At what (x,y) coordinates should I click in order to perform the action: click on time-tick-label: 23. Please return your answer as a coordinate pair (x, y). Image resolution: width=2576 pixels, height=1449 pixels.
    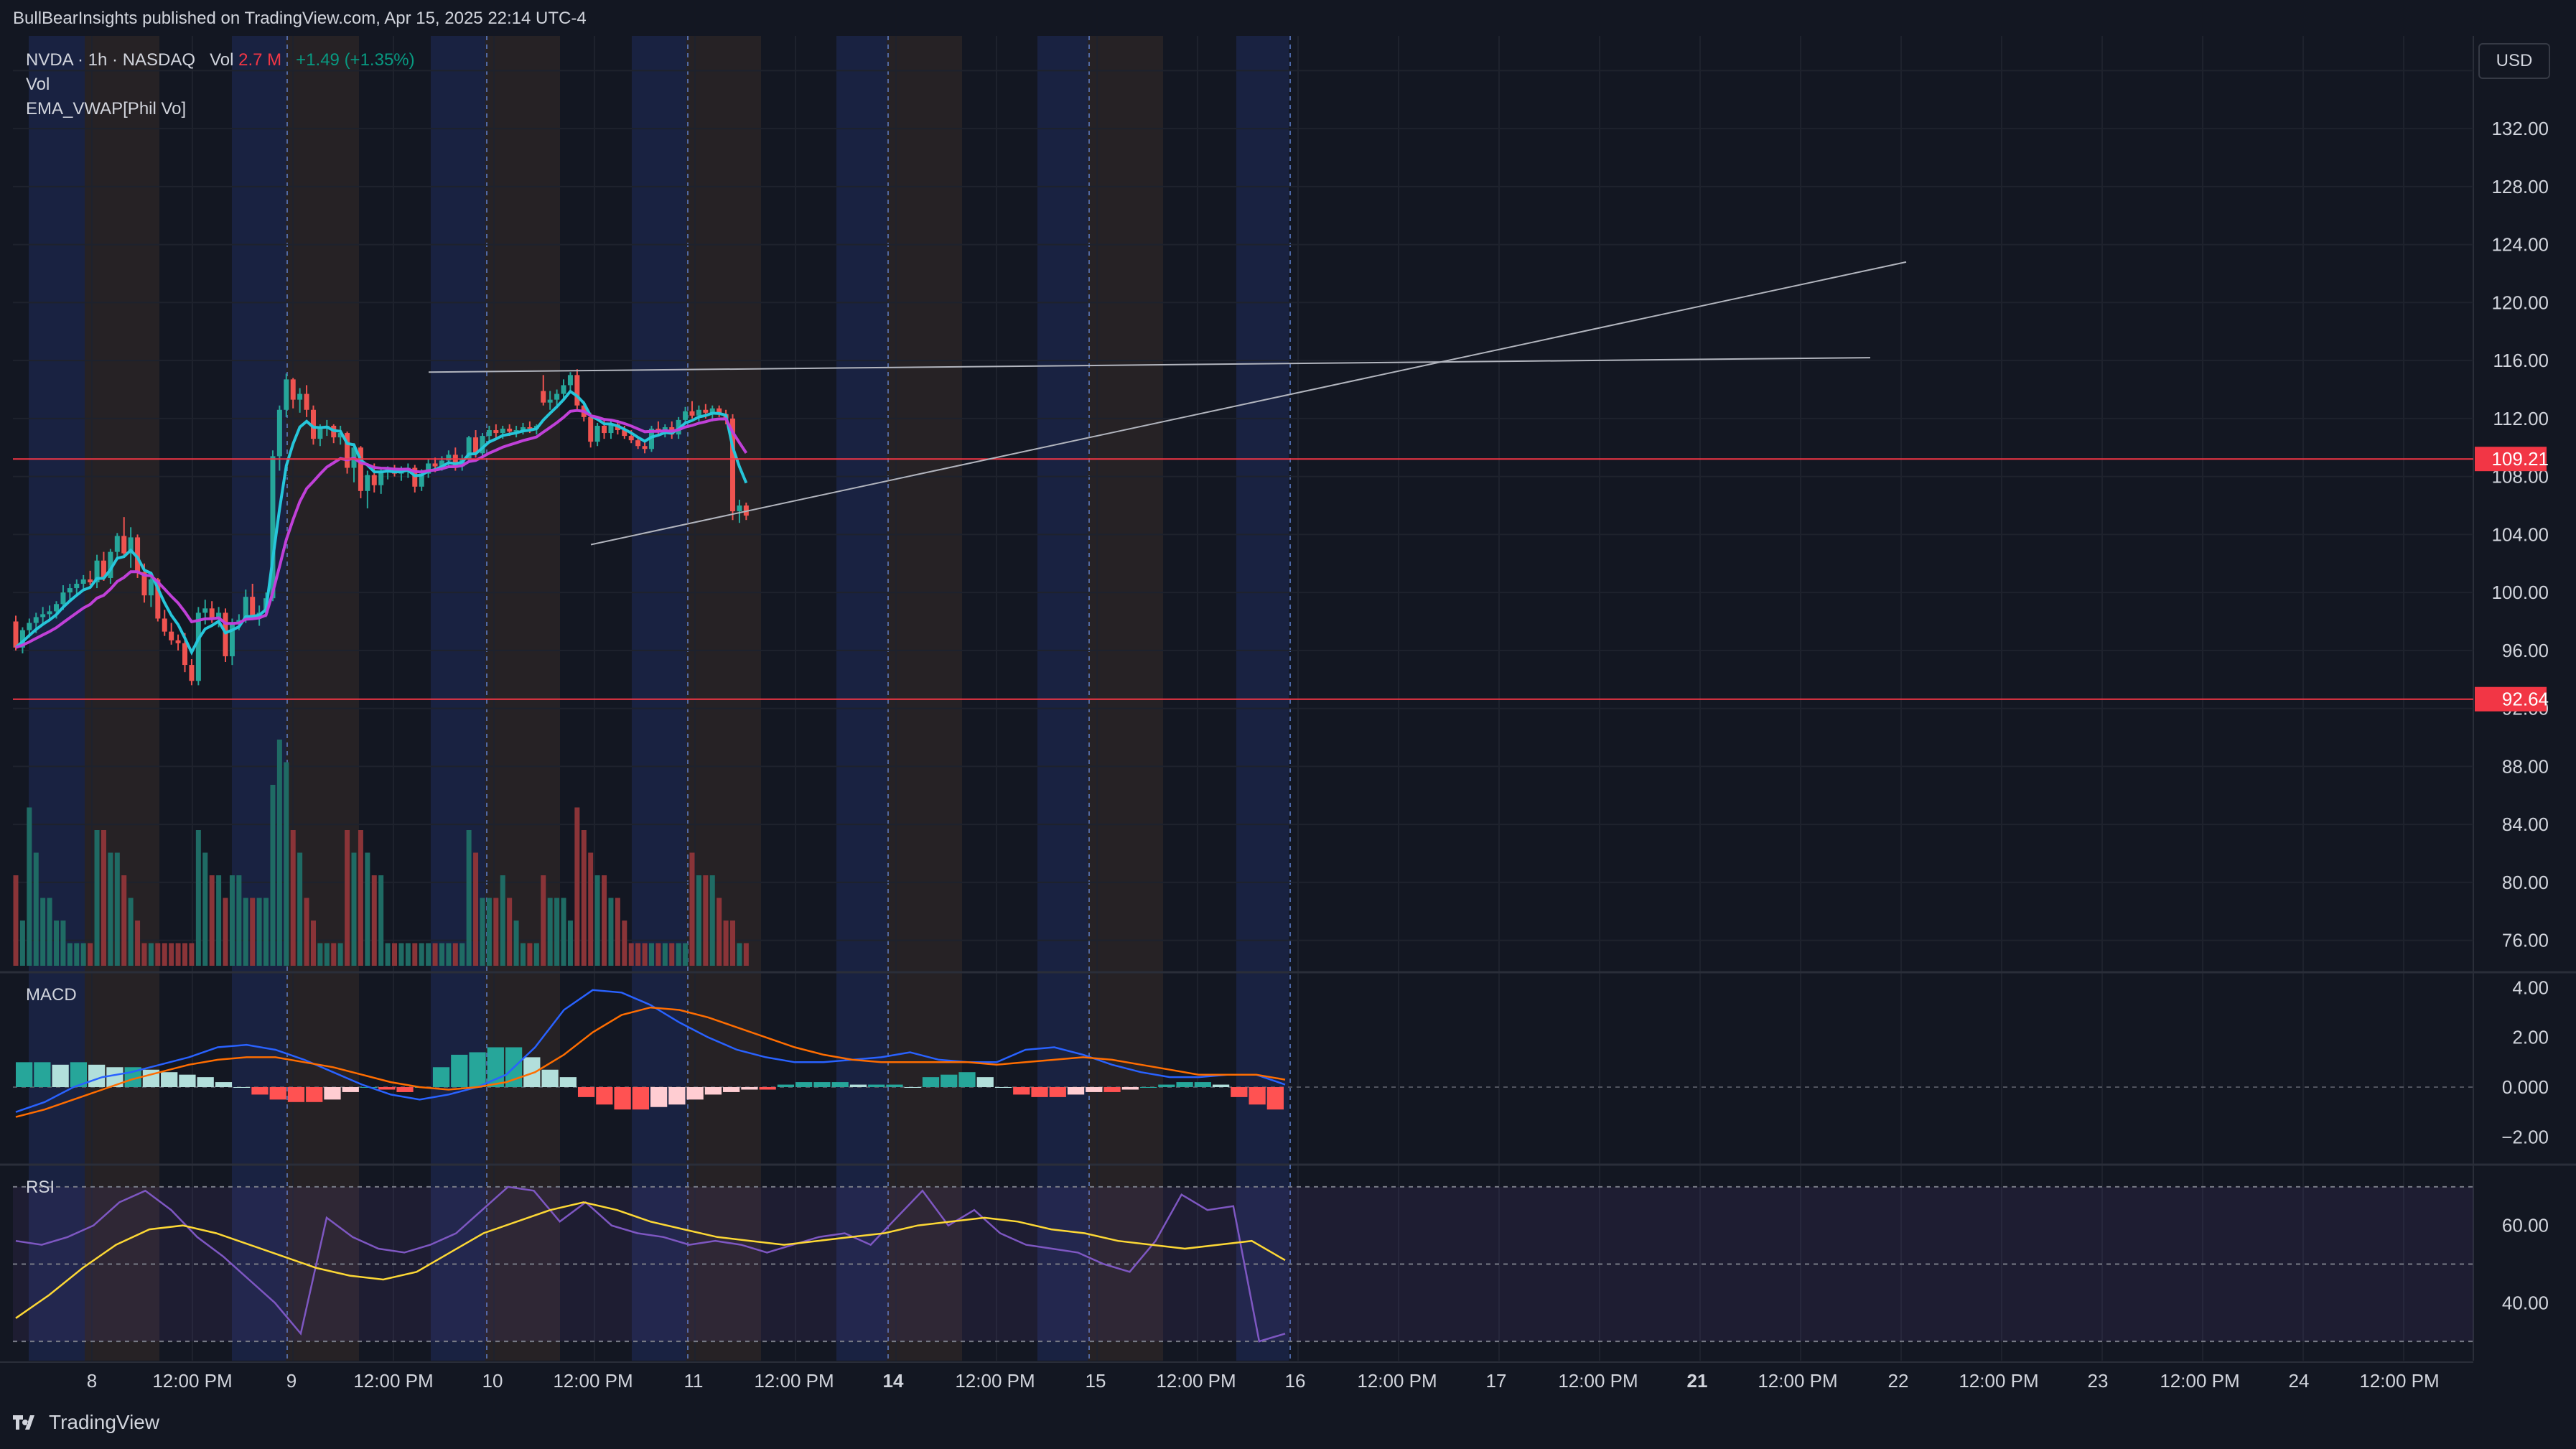
    Looking at the image, I should click on (2098, 1381).